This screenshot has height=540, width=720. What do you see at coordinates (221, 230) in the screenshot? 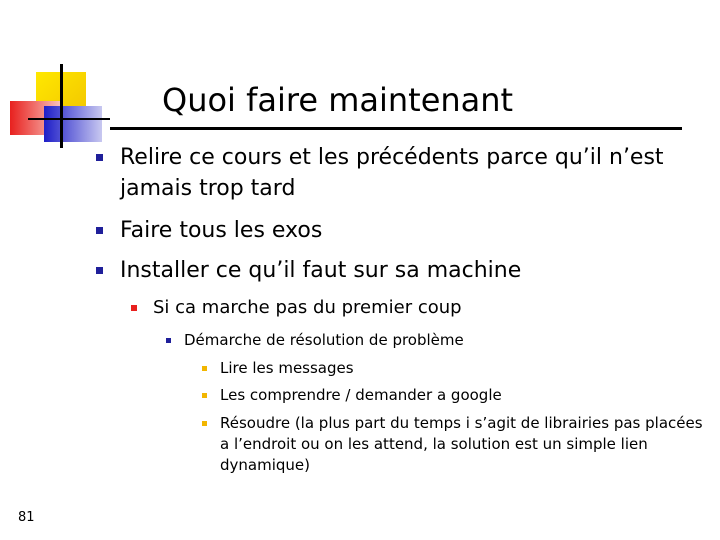
I see `bullet-text: Faire tous les exos` at bounding box center [221, 230].